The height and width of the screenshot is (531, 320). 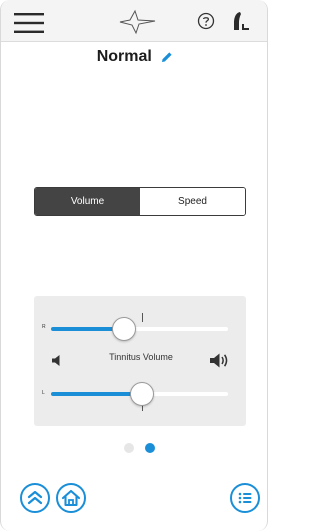 I want to click on home-icon, so click(x=71, y=498).